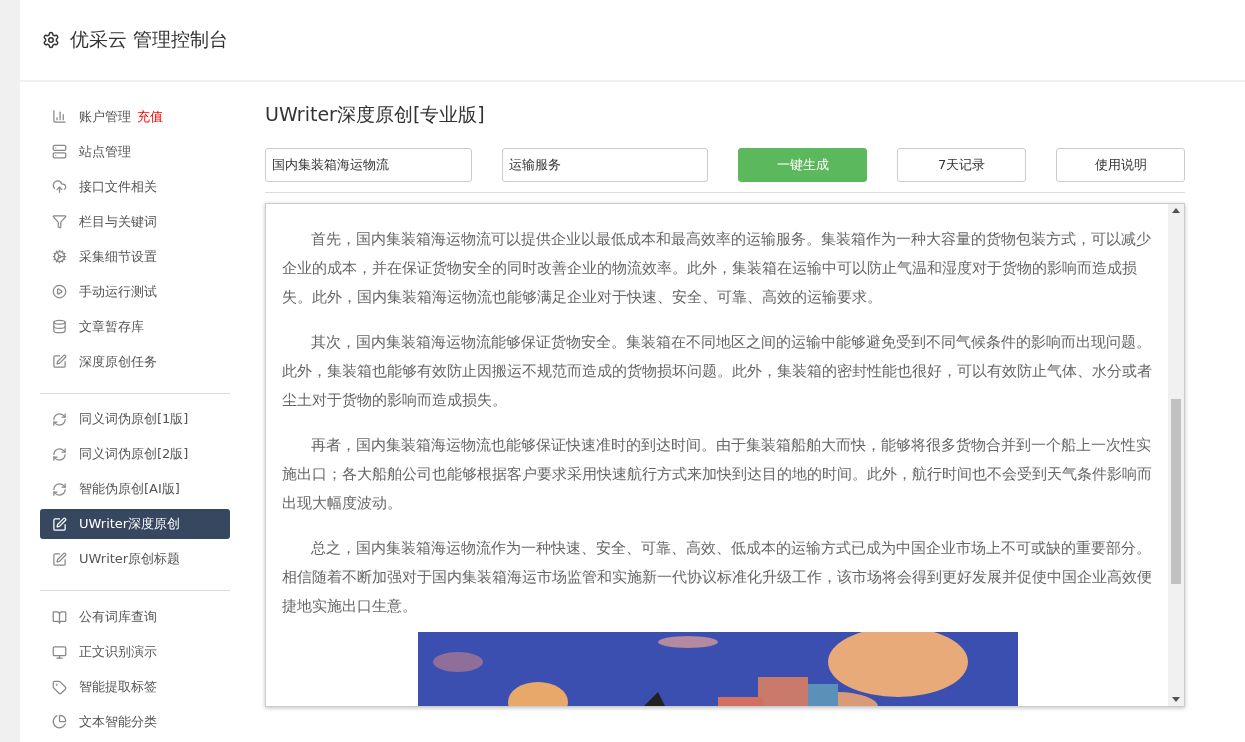  I want to click on article-paragraph: 总之，国内集装箱海运物流作为一种快速、安全、可靠、高效、低成本的运输方式已成为中国企业市场上不可或缺的重要部分。相信随着不断加强对于国内集装箱海运市场监管和实施新一代协议标准化升级工作，该市场将会得到更好发展并促使中国企业高效便捷地实施出口生意。, so click(717, 577).